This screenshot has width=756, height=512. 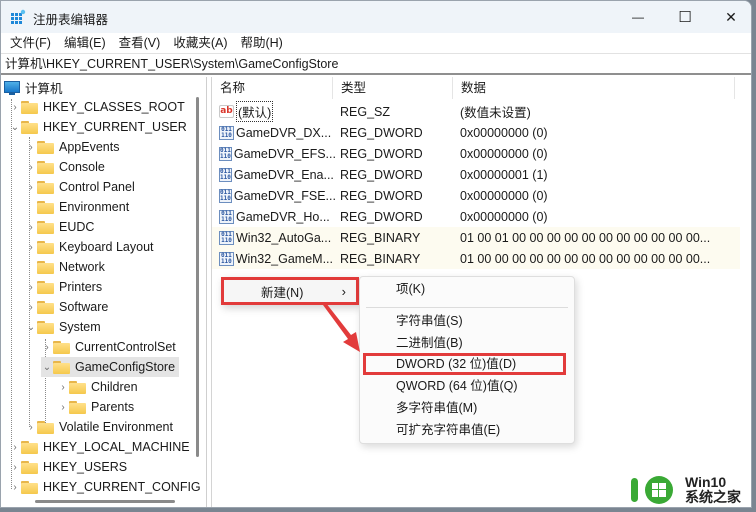 I want to click on column-header-data: 数据, so click(x=594, y=88).